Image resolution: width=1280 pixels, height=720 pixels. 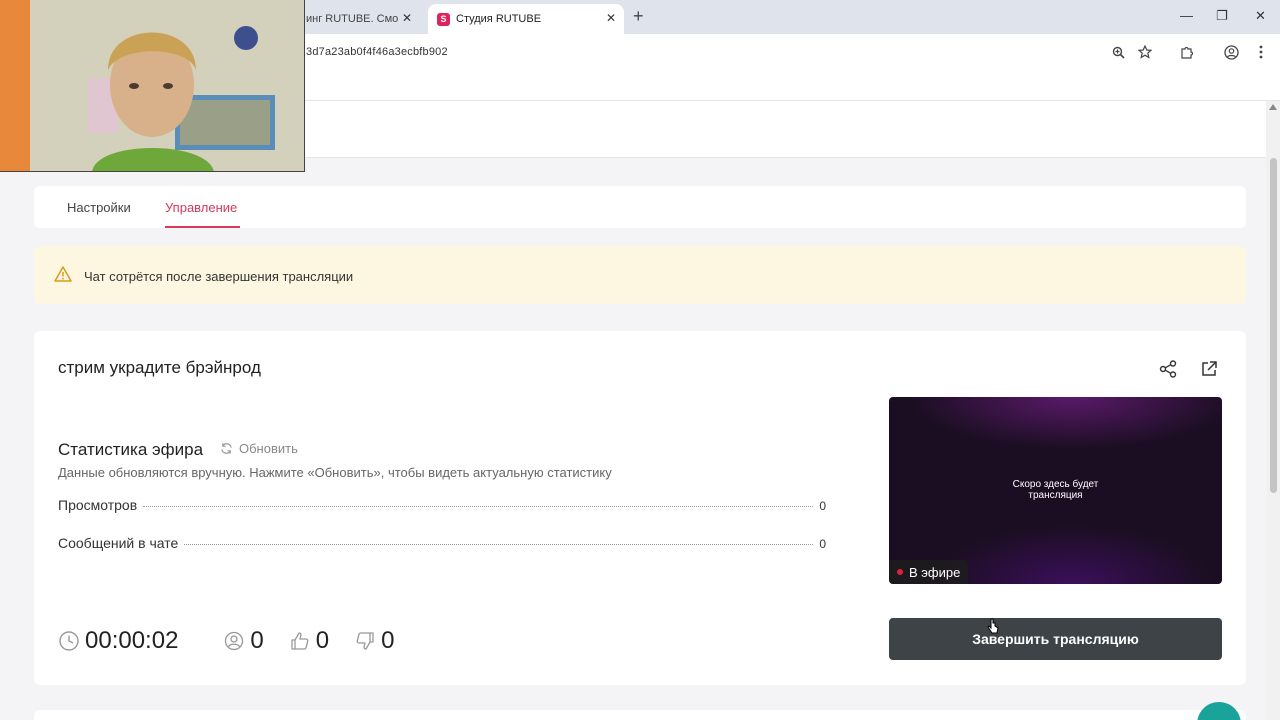 I want to click on live-label: В эфире, so click(x=935, y=572).